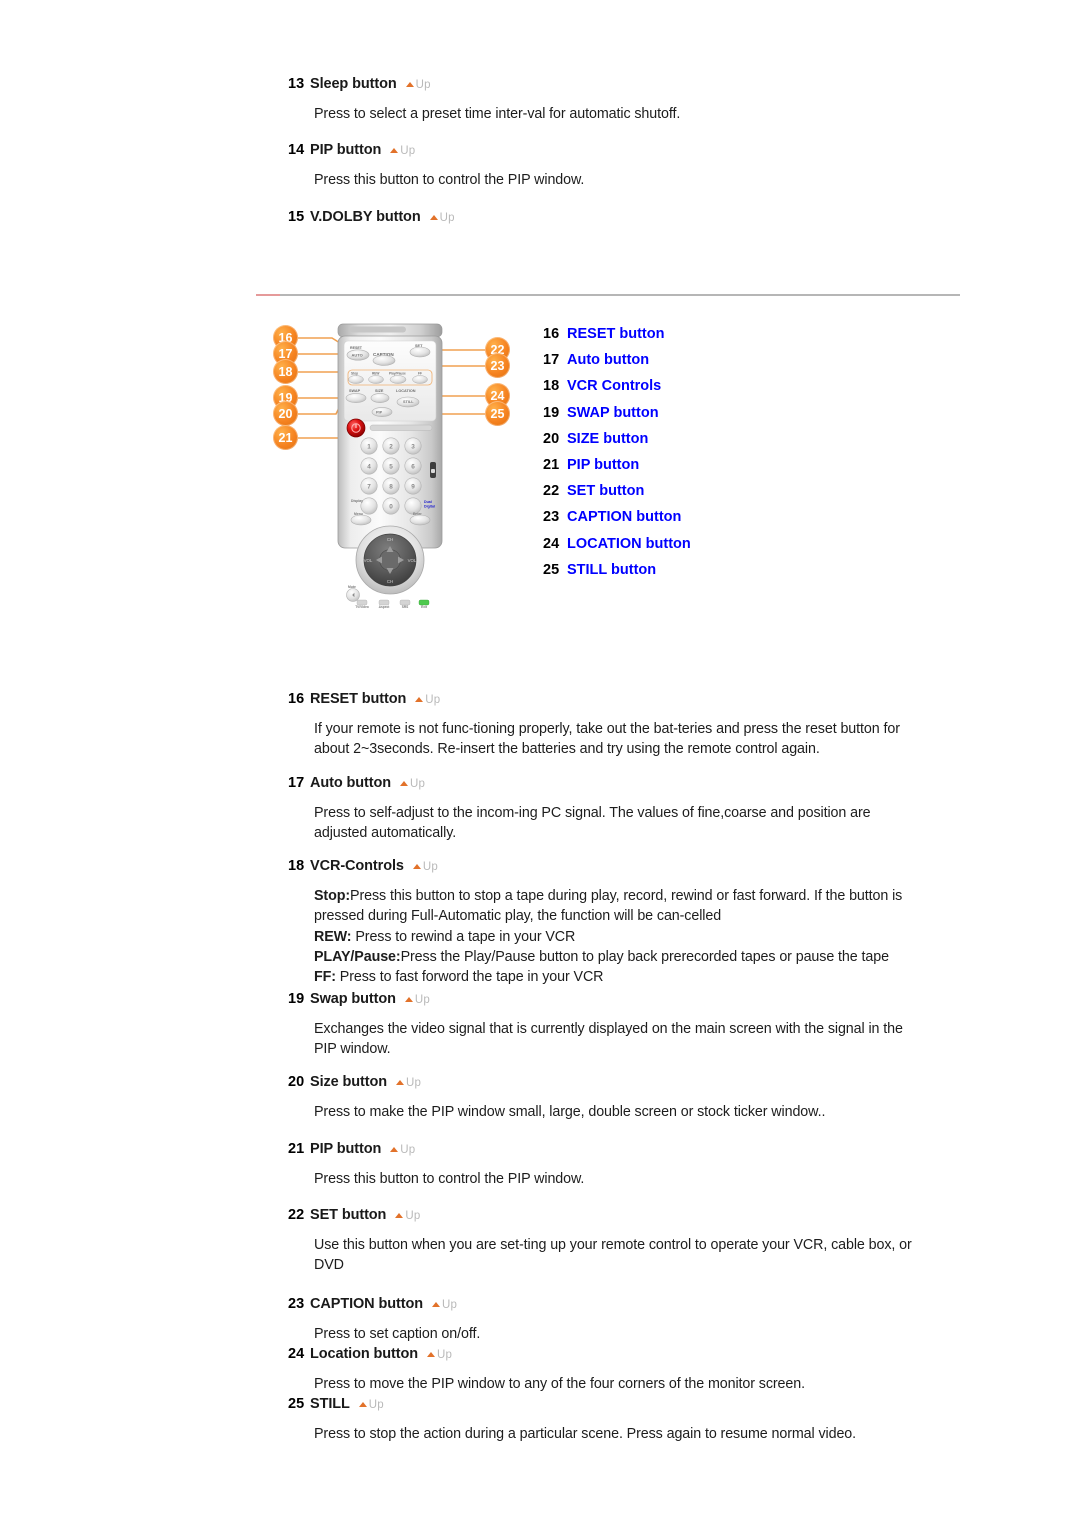 The height and width of the screenshot is (1528, 1080). I want to click on legend-item-16: 16 RESET button, so click(673, 334).